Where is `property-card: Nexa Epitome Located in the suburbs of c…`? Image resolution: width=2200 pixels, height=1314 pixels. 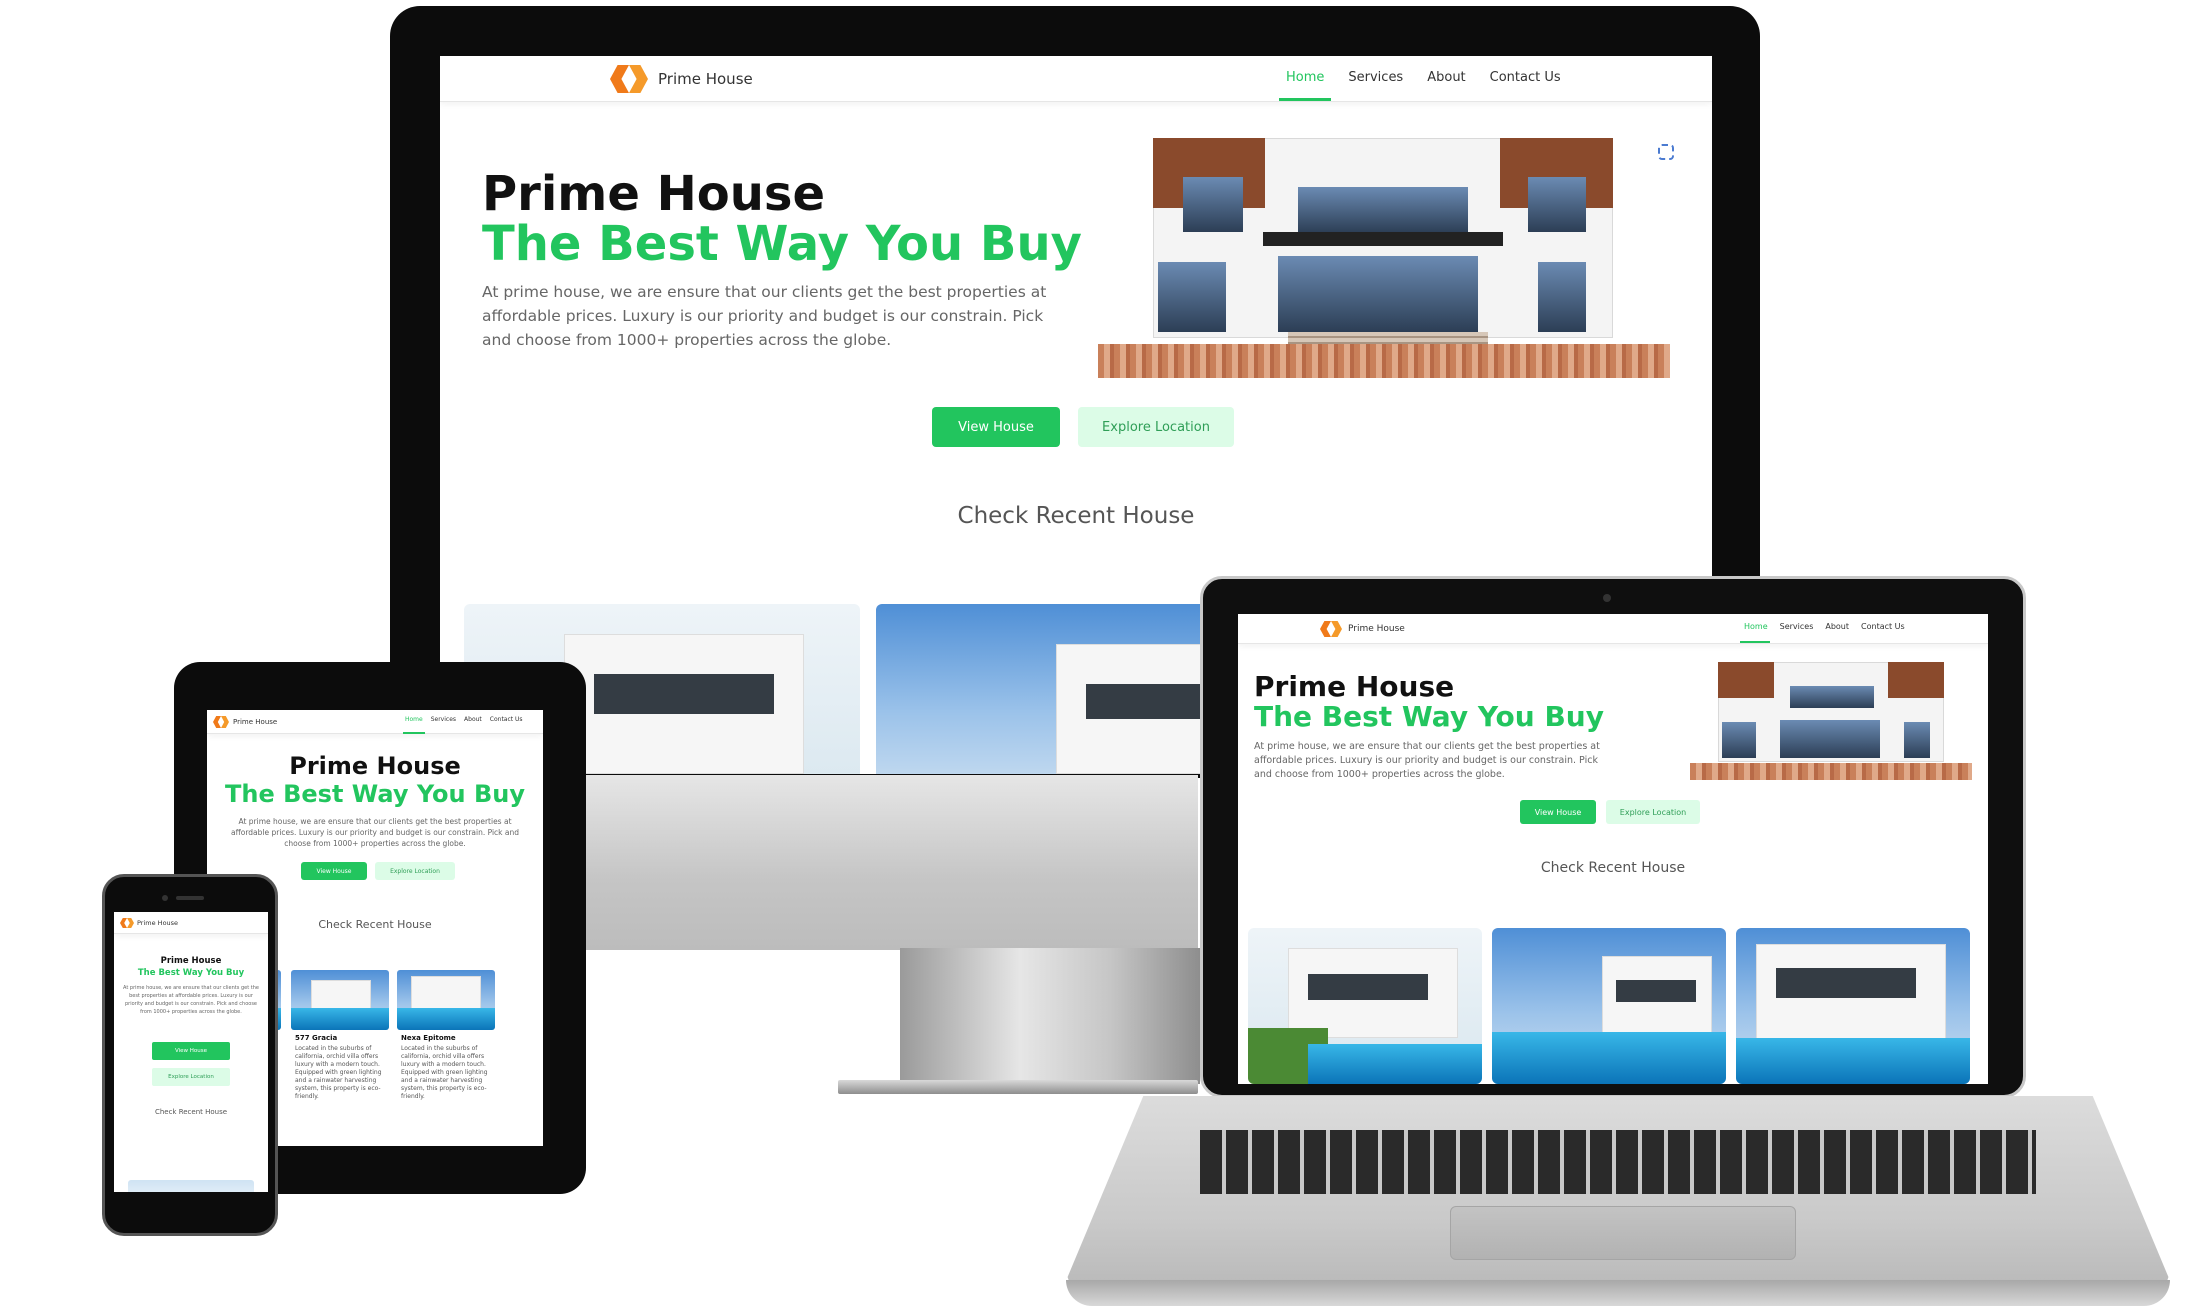
property-card: Nexa Epitome Located in the suburbs of c… is located at coordinates (446, 1088).